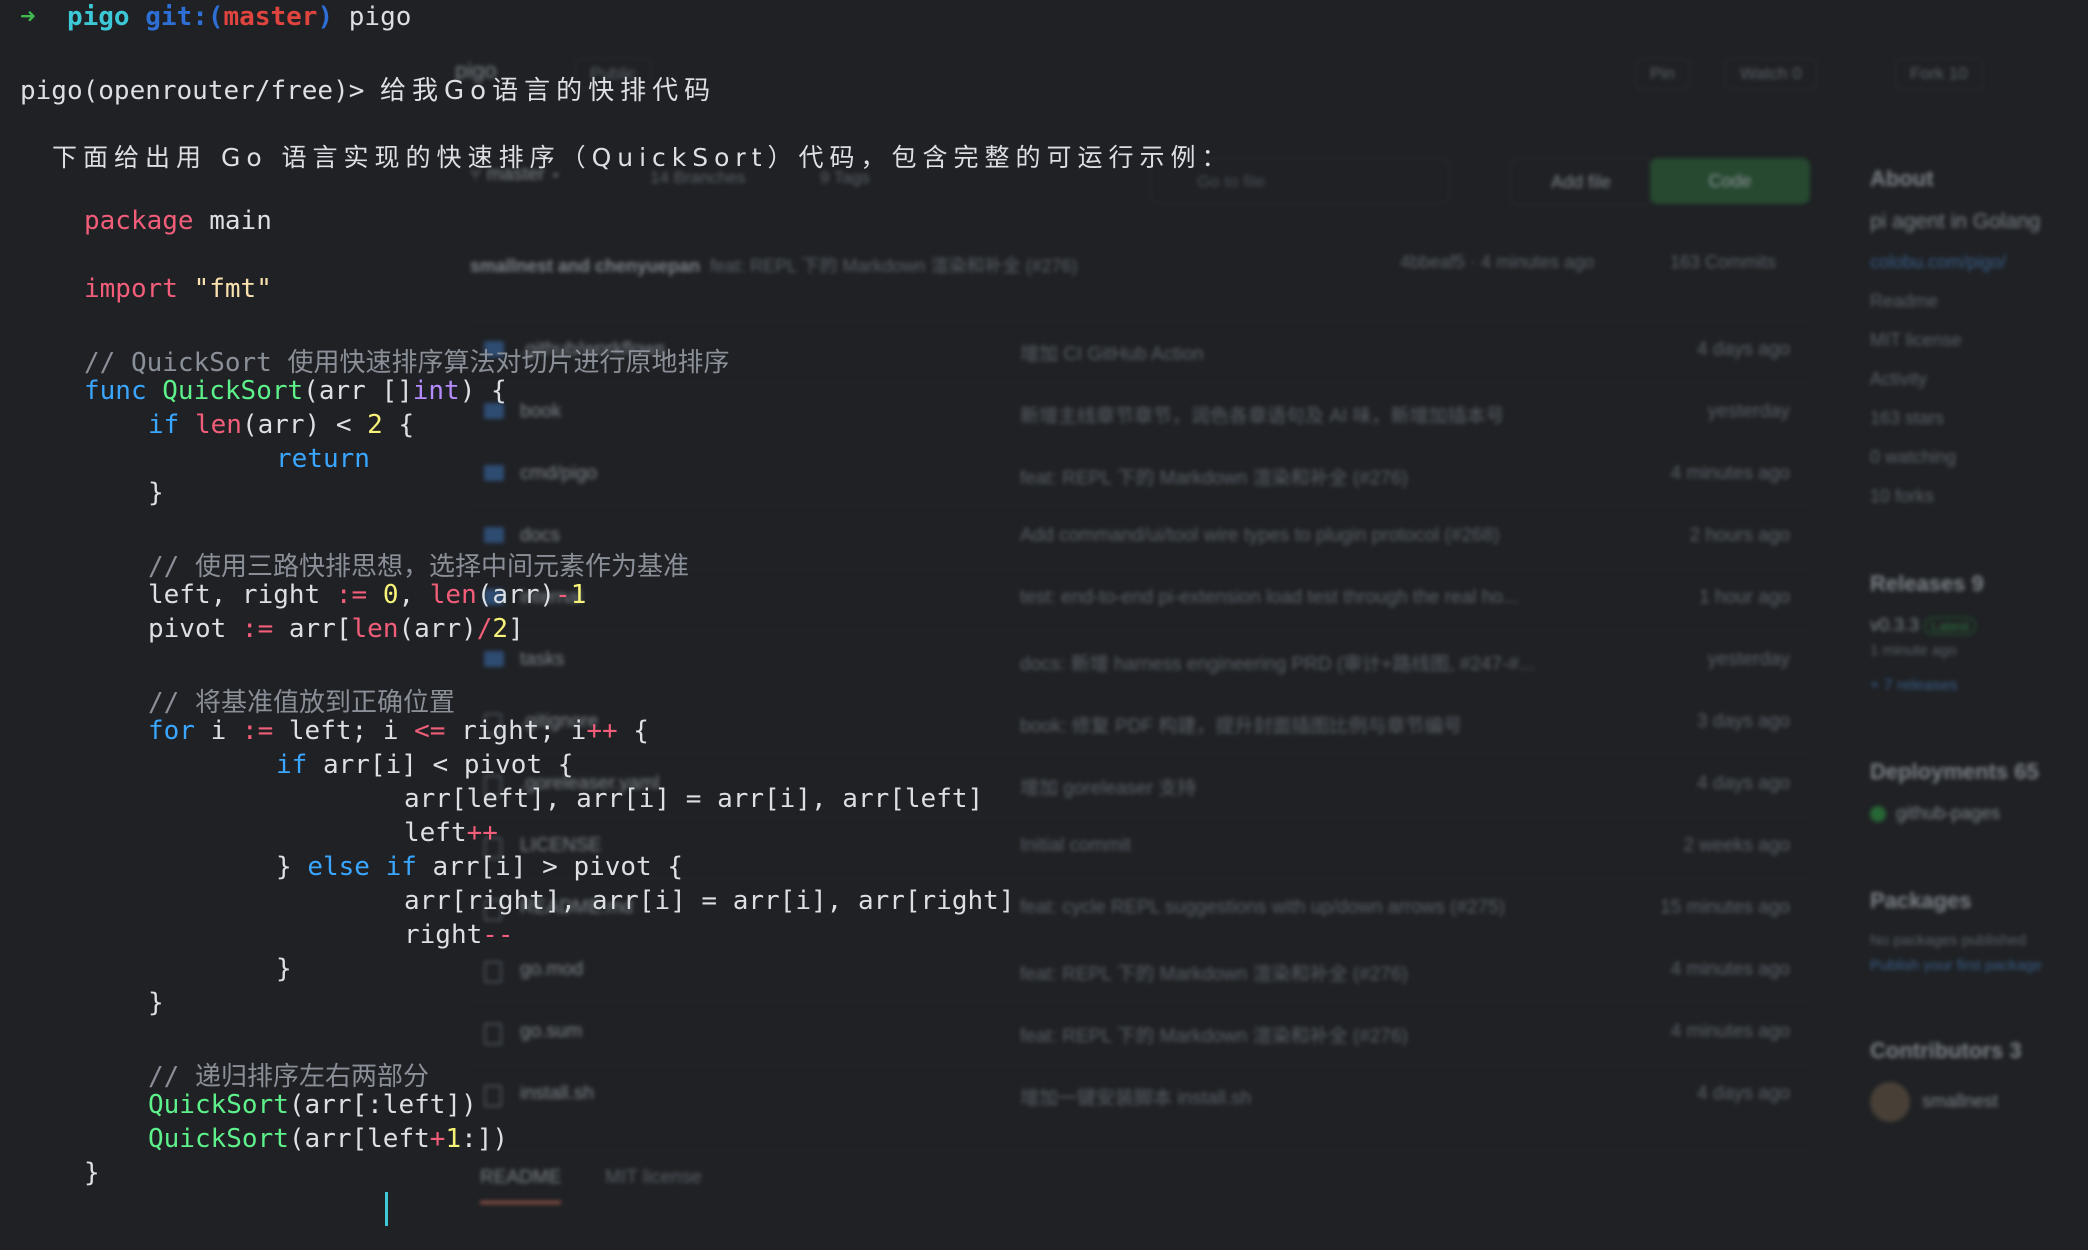  I want to click on prompt-arrow-icon: ➜, so click(28, 17).